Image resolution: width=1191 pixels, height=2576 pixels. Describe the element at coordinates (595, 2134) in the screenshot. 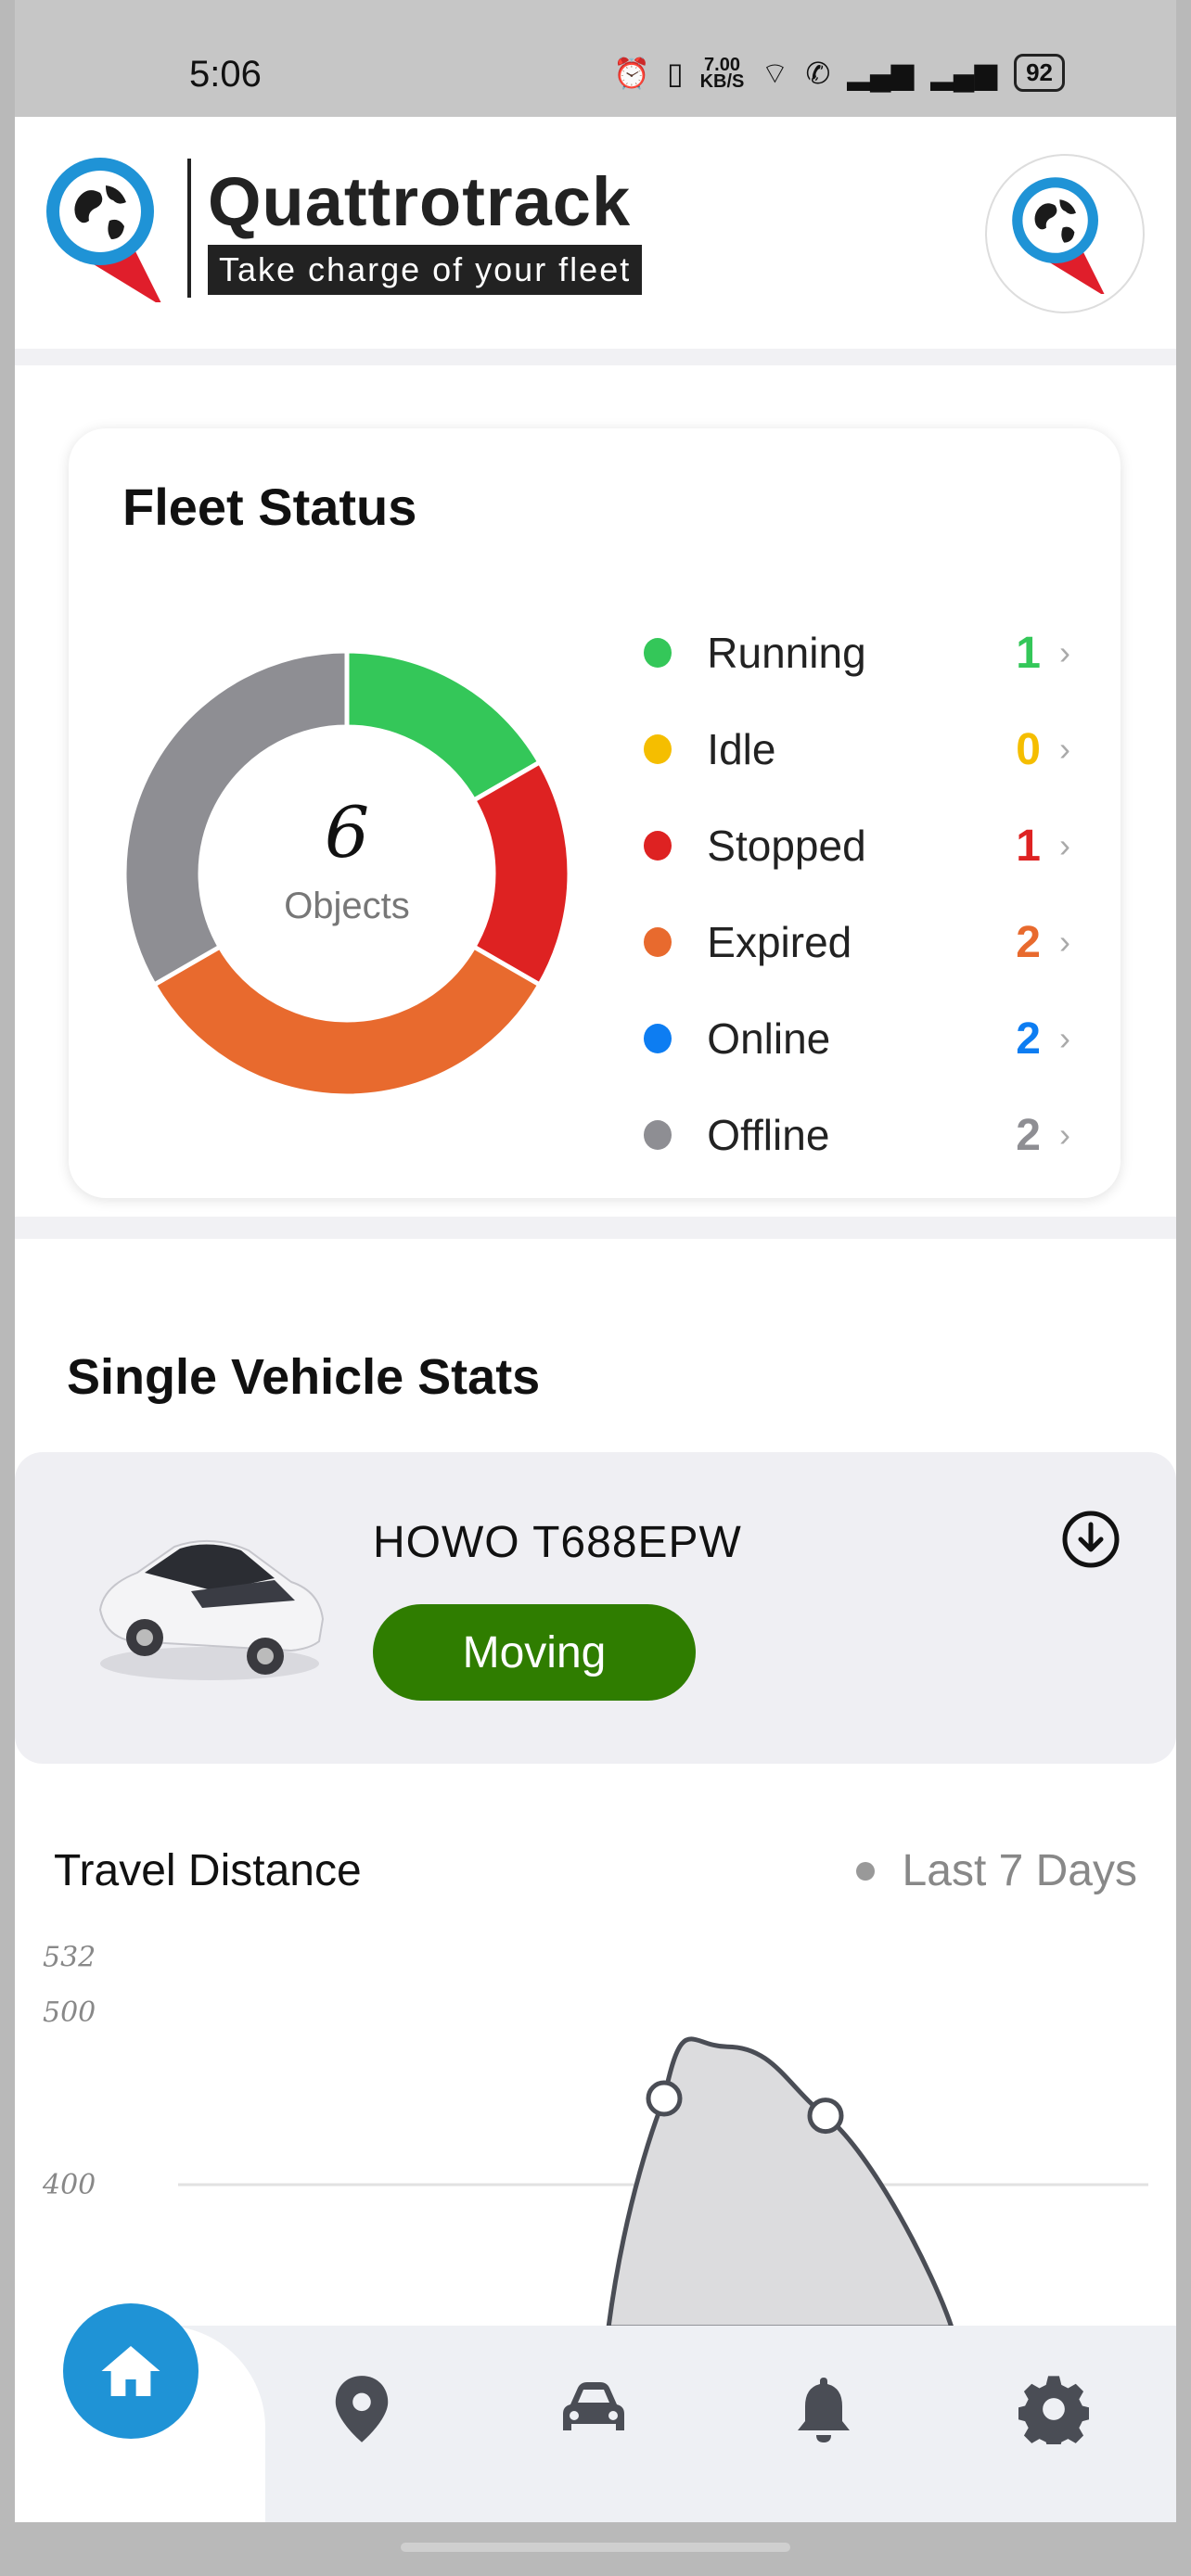

I see `travel-distance-chart: 532 500 400` at that location.